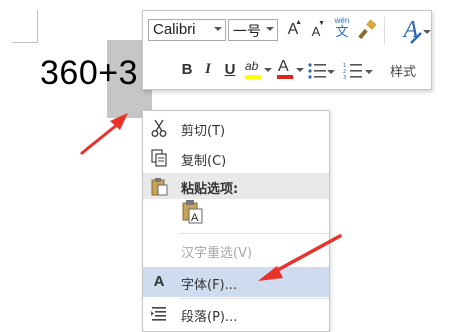 The width and height of the screenshot is (464, 332). What do you see at coordinates (247, 31) in the screenshot?
I see `font-size-value: 一号` at bounding box center [247, 31].